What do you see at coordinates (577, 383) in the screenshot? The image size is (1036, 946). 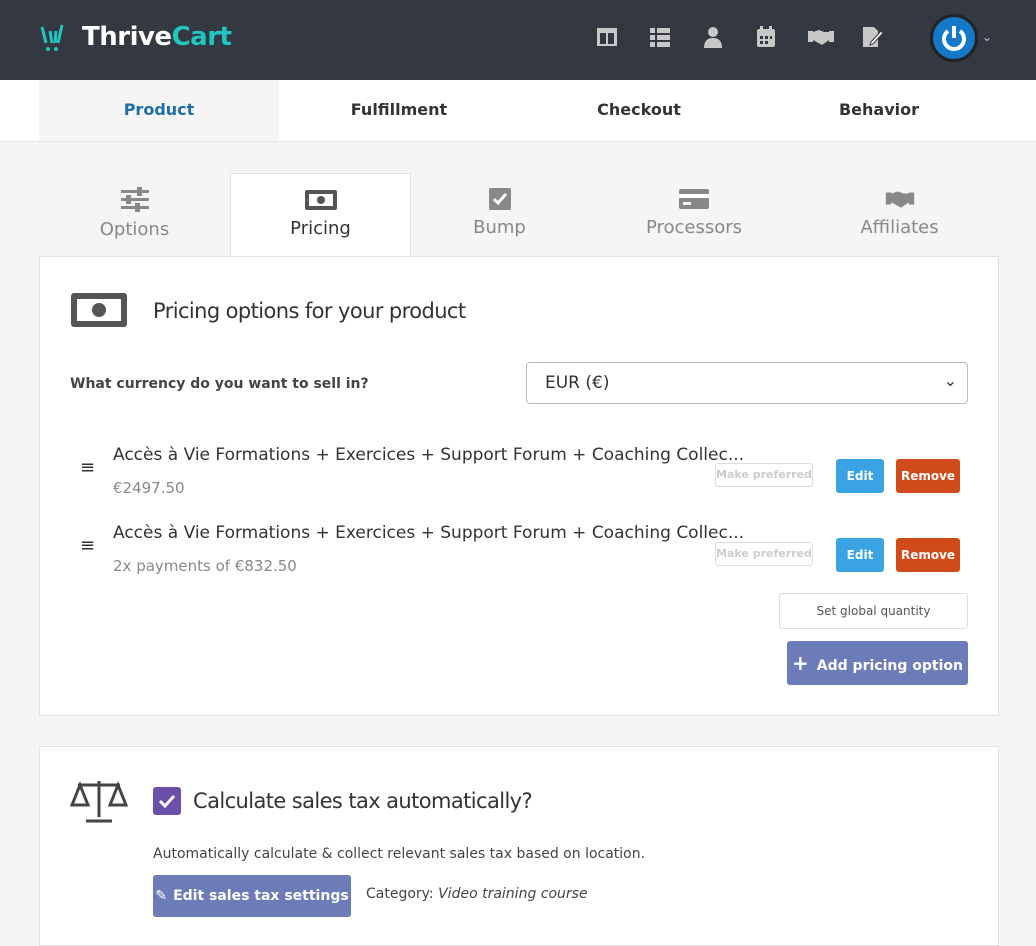 I see `currency-value: EUR (€)` at bounding box center [577, 383].